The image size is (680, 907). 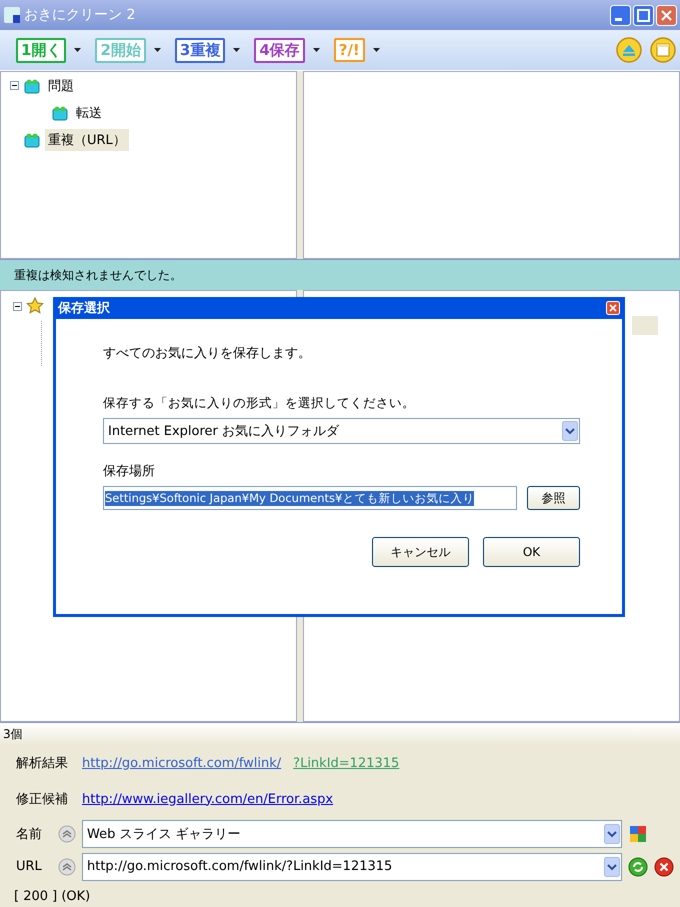 What do you see at coordinates (80, 15) in the screenshot?
I see `window-title: おきにクリーン 2` at bounding box center [80, 15].